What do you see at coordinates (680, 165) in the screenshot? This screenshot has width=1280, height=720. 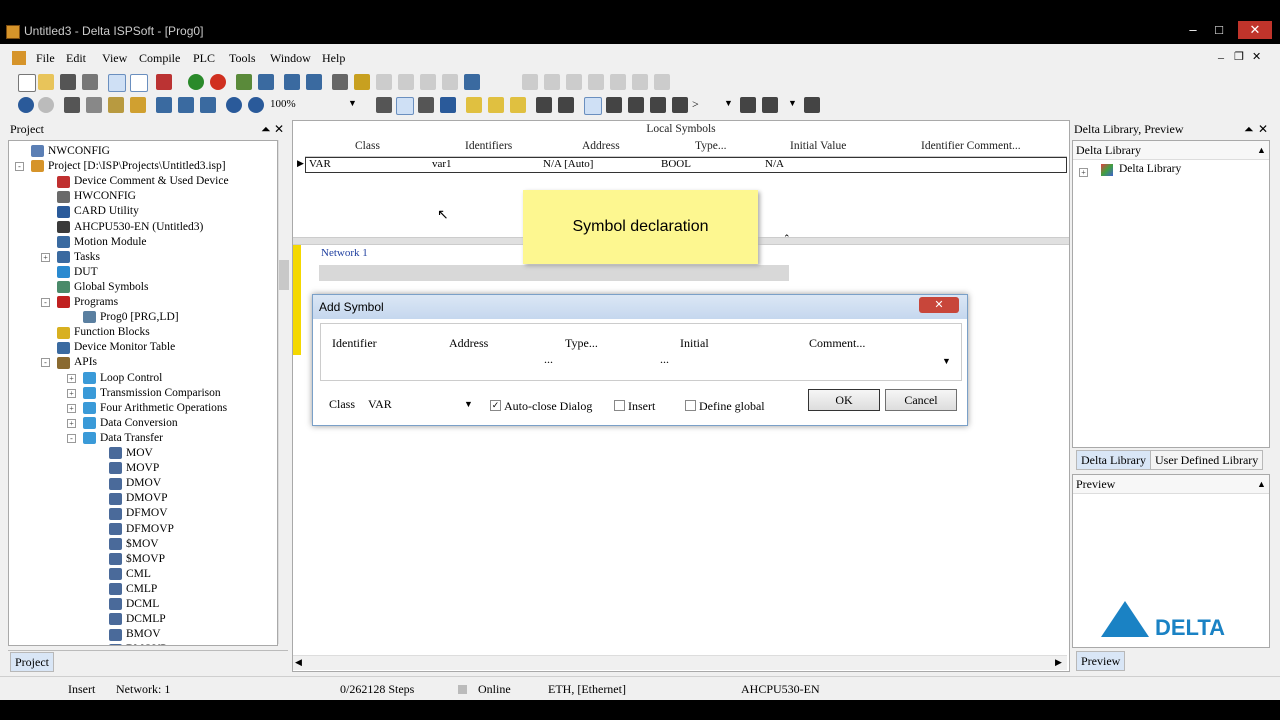 I see `table-row: ▶ VAR var1 N/A [Auto] BOOL N/A` at bounding box center [680, 165].